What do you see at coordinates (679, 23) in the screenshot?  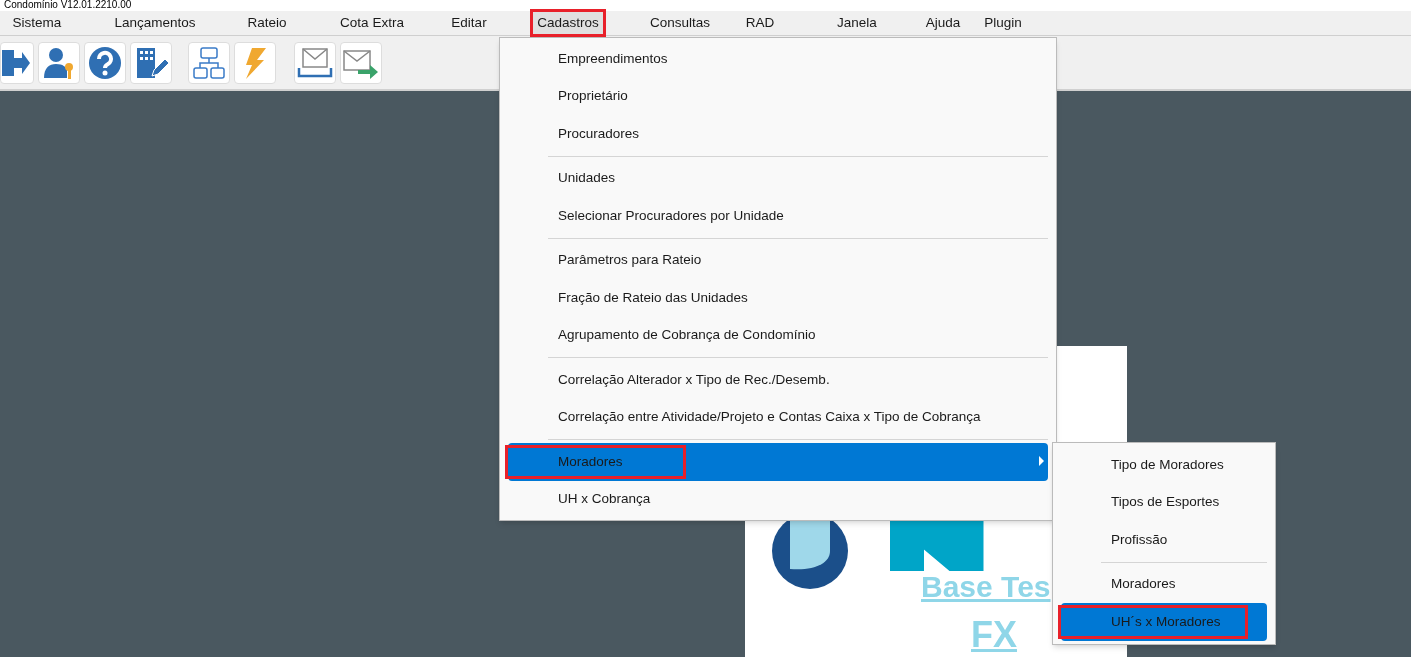 I see `menu-bar-item: Consultas` at bounding box center [679, 23].